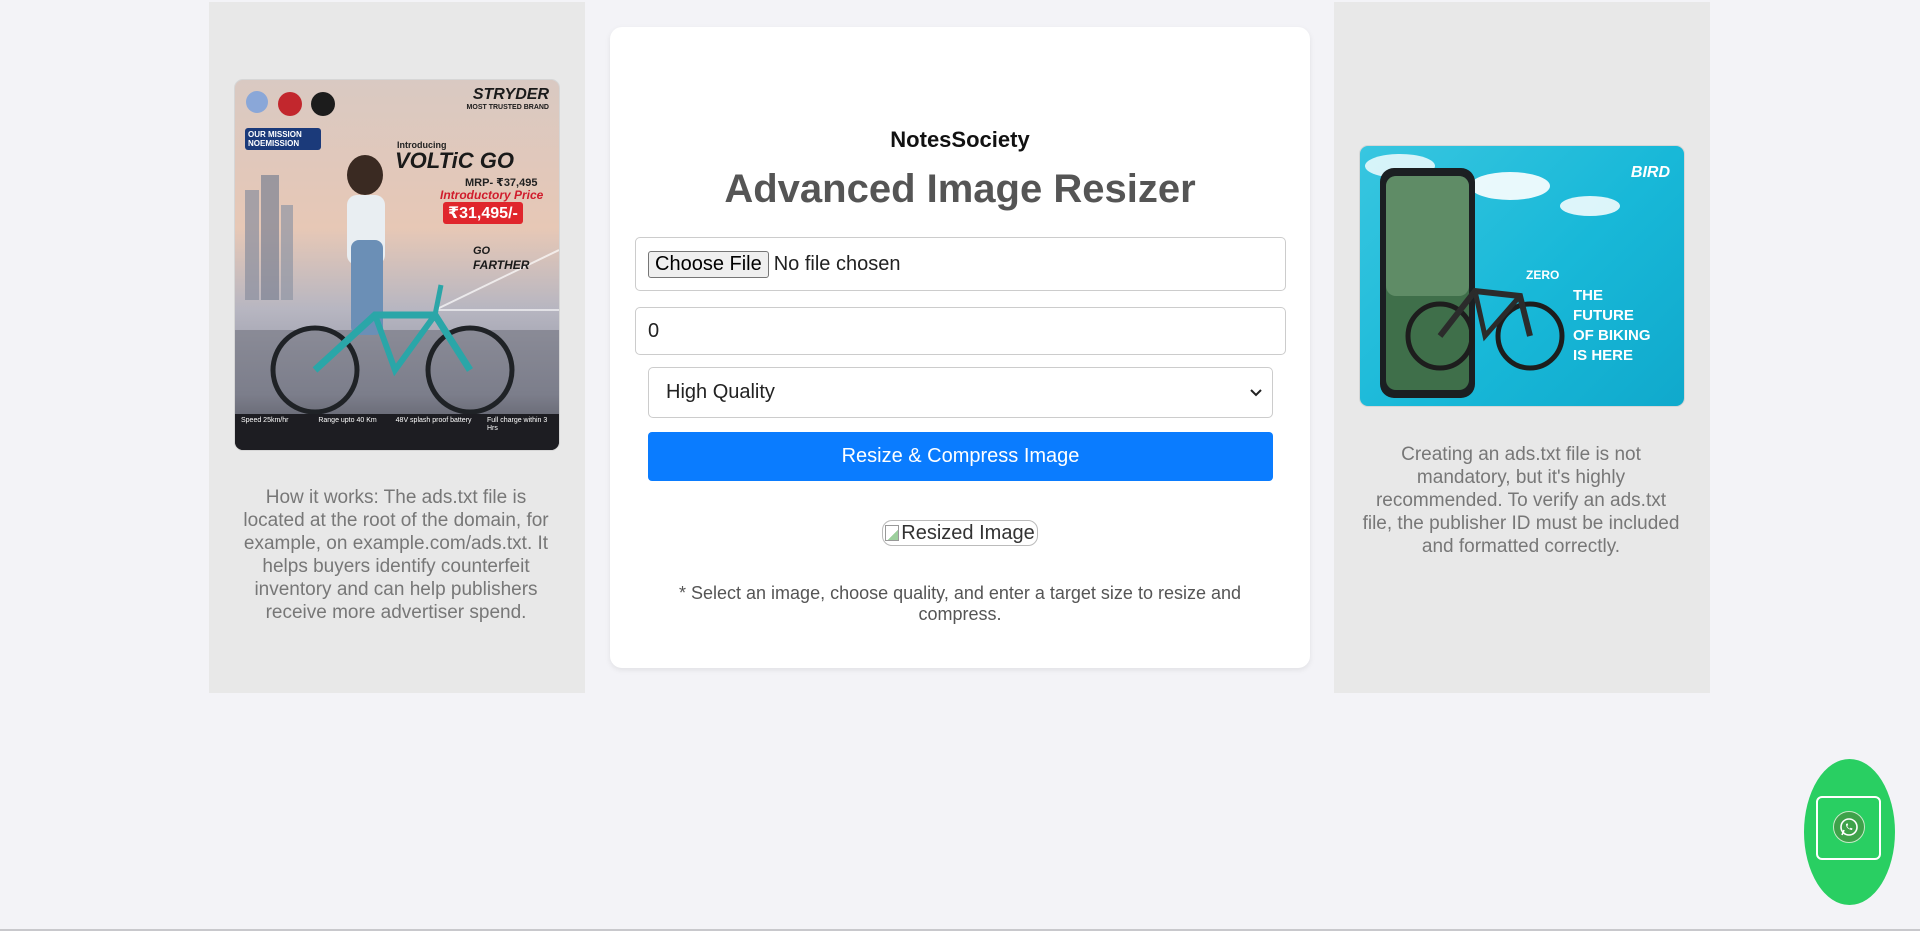 This screenshot has height=931, width=1920. I want to click on ad-spec-item: 48V splash proof battery, so click(433, 420).